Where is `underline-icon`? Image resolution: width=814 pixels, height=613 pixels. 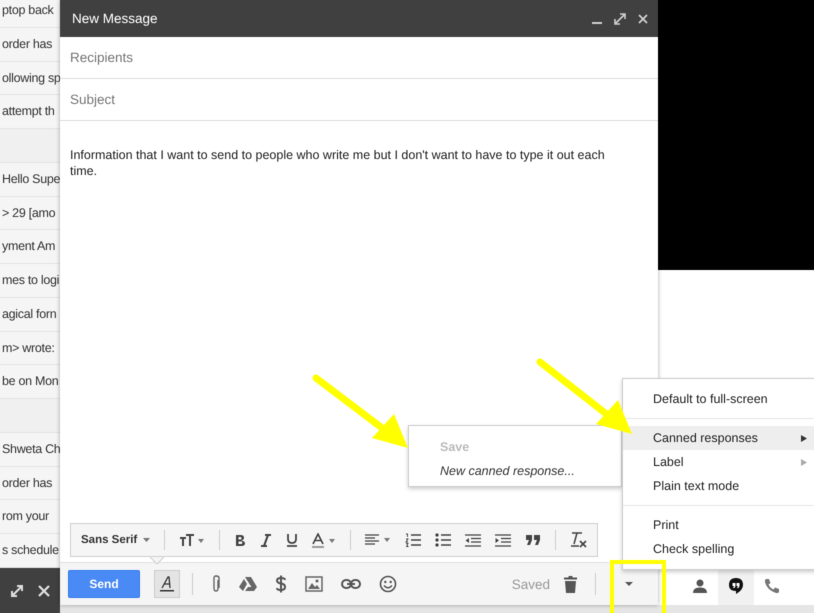 underline-icon is located at coordinates (292, 540).